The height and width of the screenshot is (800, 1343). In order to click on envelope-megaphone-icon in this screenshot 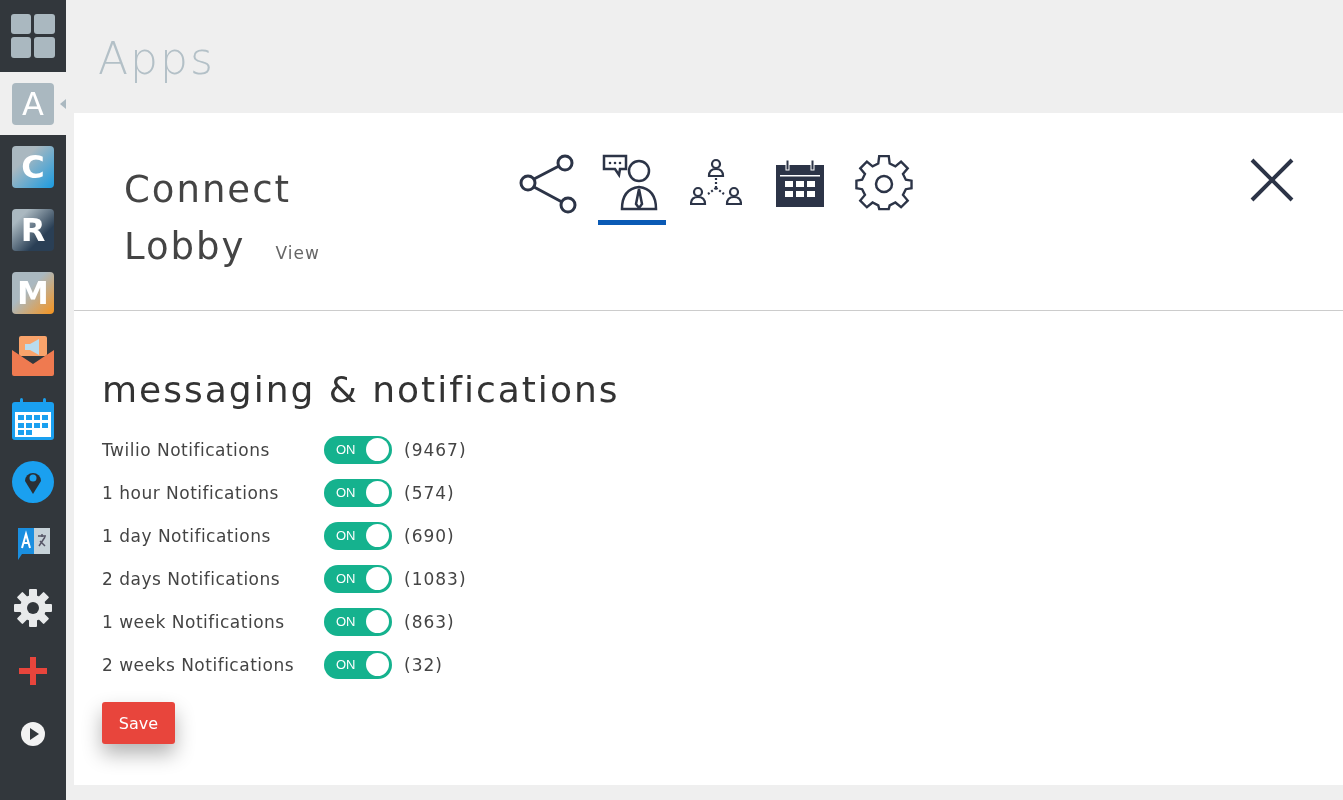, I will do `click(33, 355)`.